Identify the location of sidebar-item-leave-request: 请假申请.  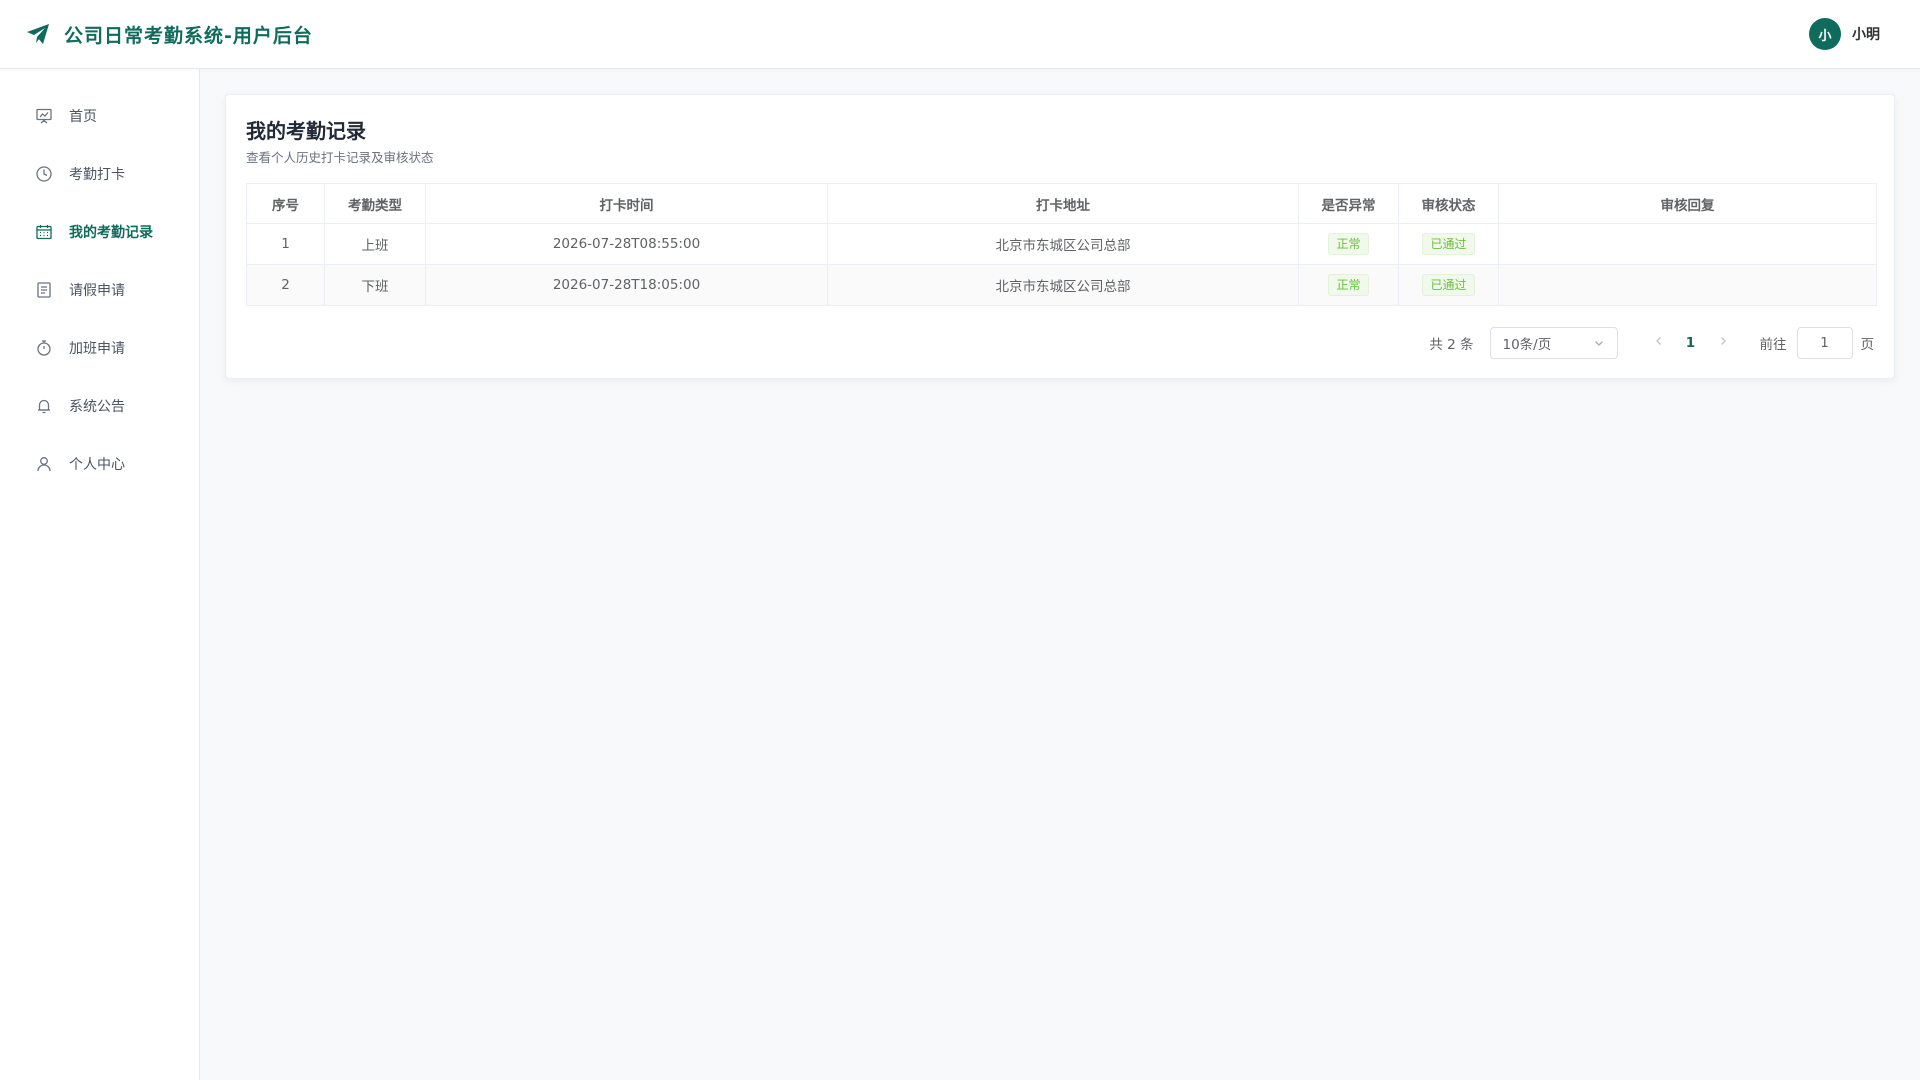
(99, 290).